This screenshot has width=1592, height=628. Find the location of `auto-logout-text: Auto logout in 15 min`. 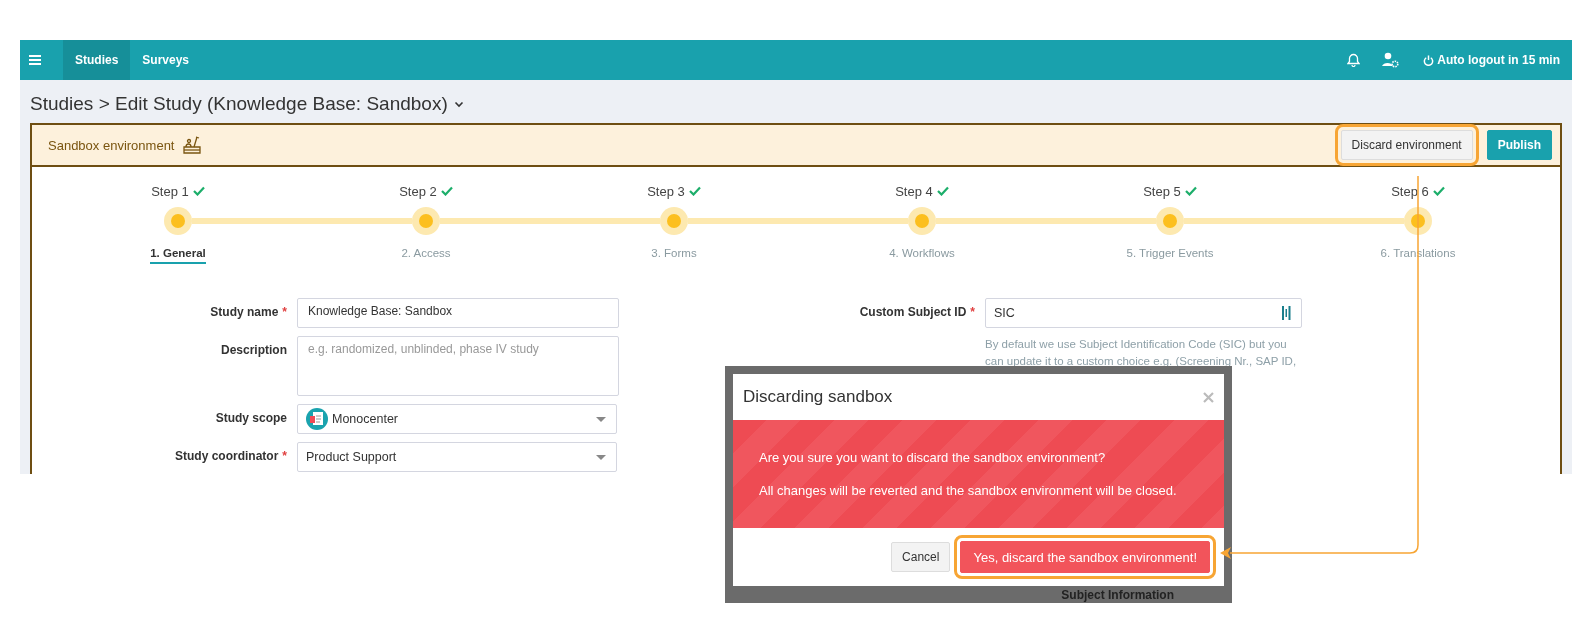

auto-logout-text: Auto logout in 15 min is located at coordinates (1498, 60).